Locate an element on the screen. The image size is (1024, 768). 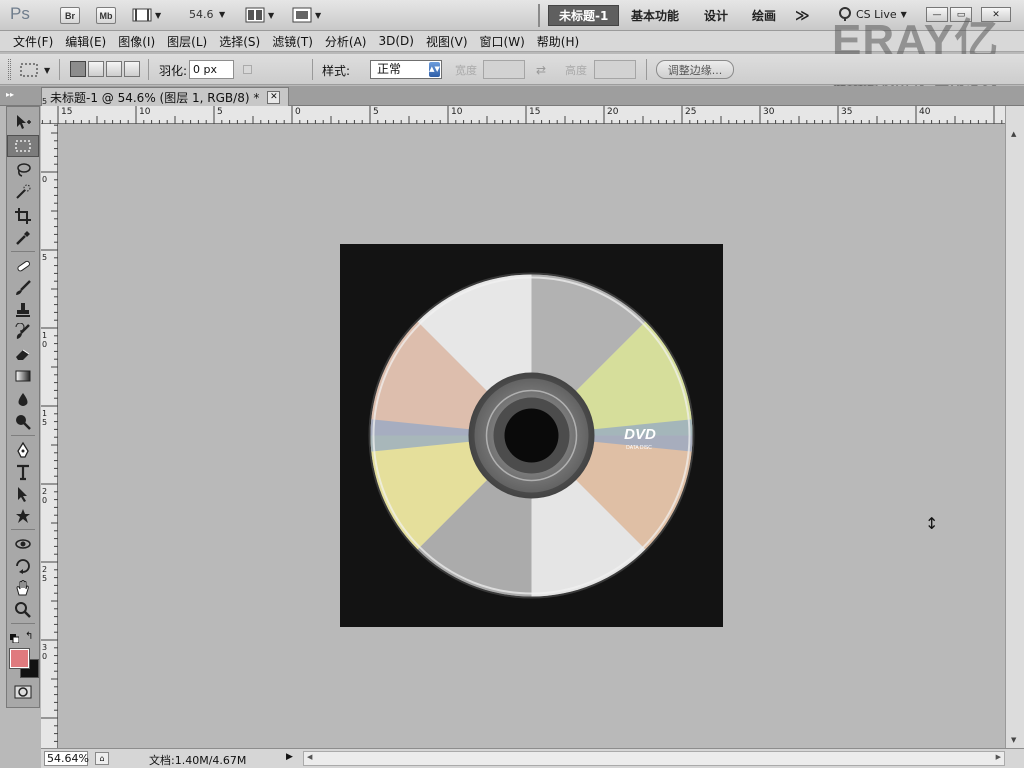
vruler-label: 25 is located at coordinates (45, 574).